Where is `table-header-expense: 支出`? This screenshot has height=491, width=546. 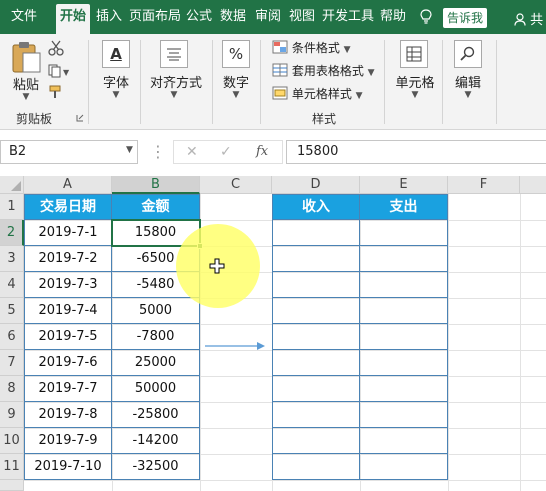 table-header-expense: 支出 is located at coordinates (404, 207).